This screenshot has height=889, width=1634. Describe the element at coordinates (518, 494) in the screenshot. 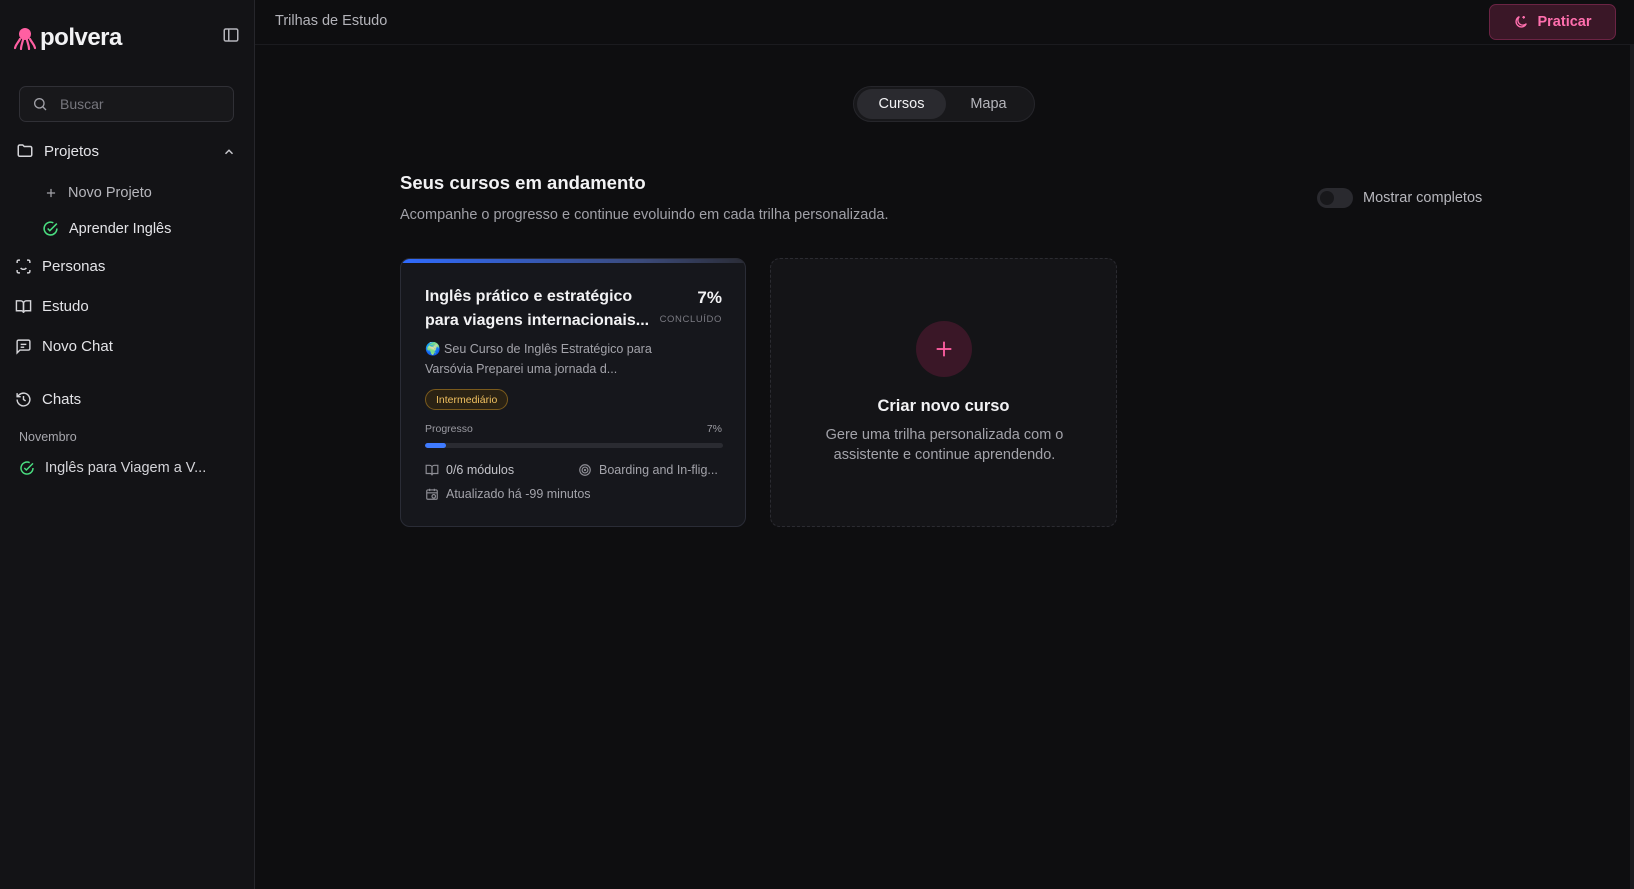

I see `updated-label: Atualizado há -99 minutos` at that location.